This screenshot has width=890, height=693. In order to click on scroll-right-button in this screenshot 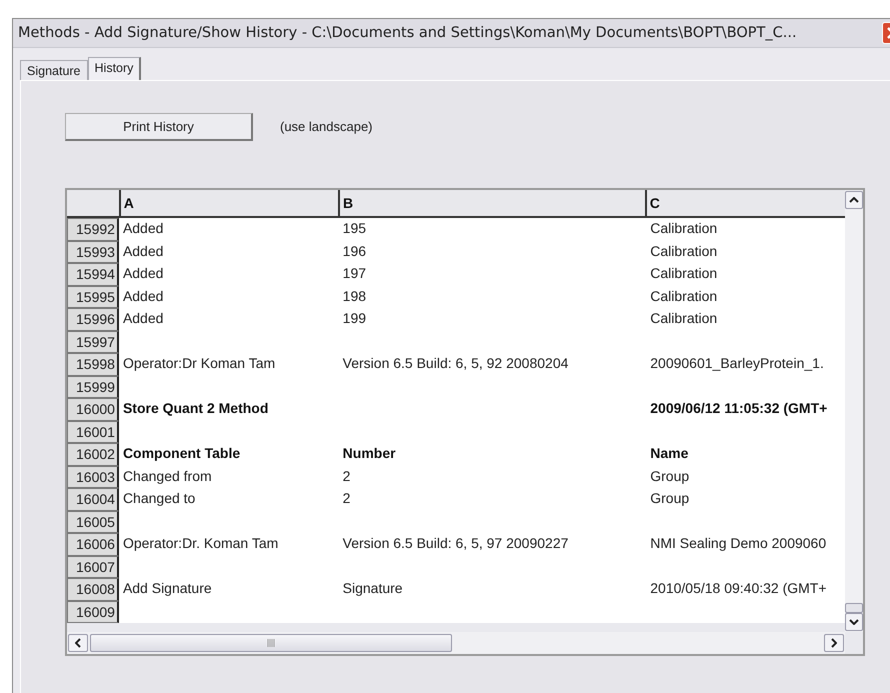, I will do `click(834, 643)`.